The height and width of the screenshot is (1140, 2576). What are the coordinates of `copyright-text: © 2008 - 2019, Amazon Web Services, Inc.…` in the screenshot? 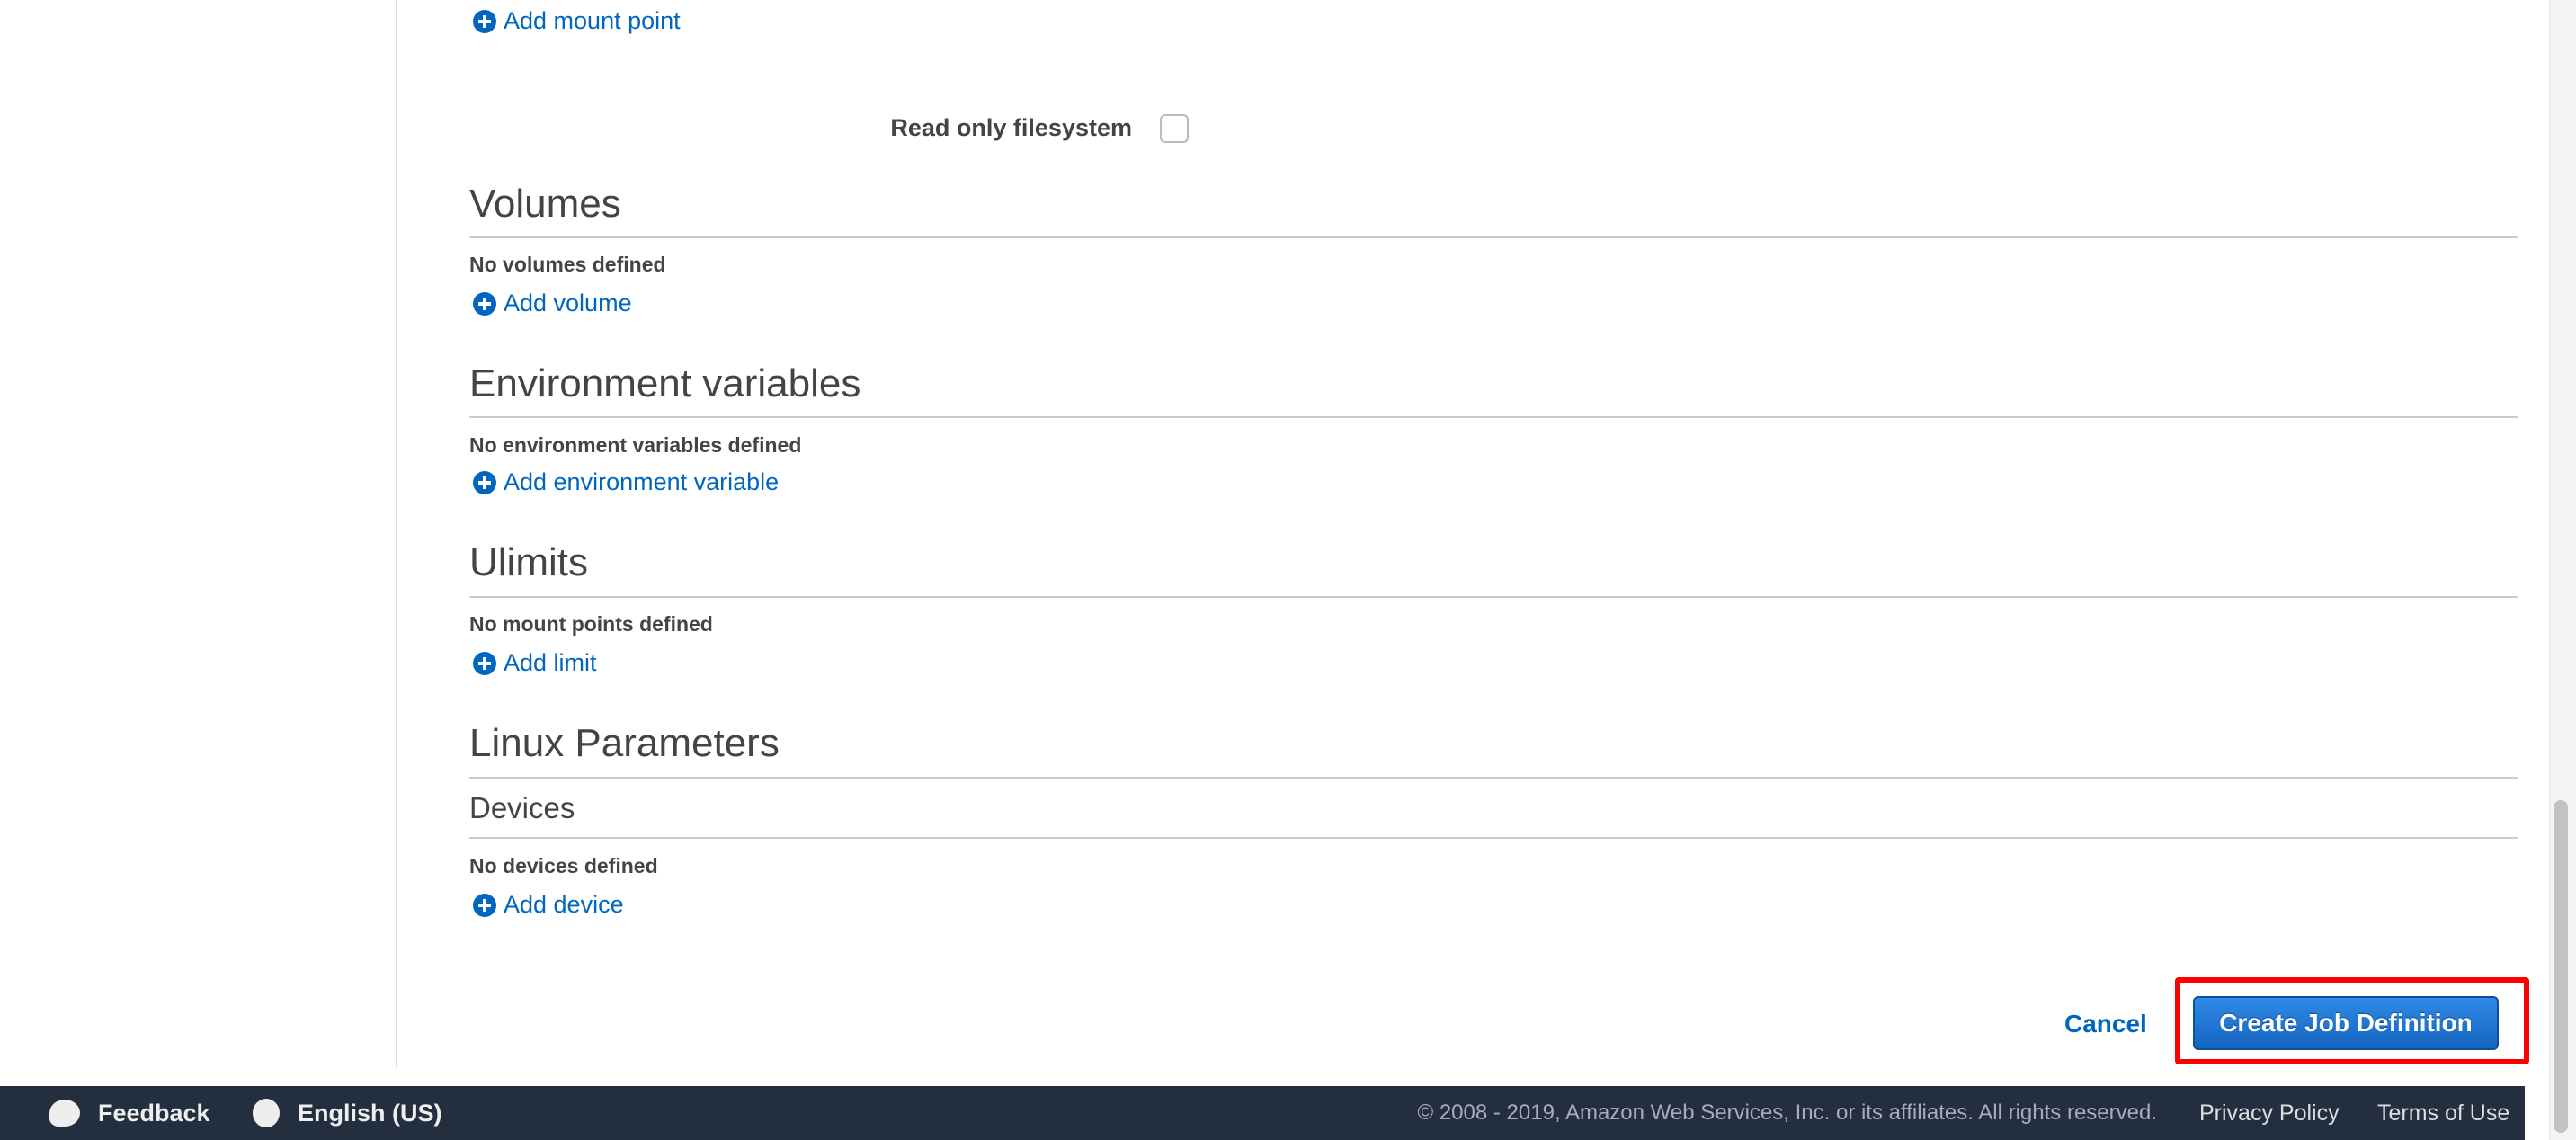 It's located at (1787, 1112).